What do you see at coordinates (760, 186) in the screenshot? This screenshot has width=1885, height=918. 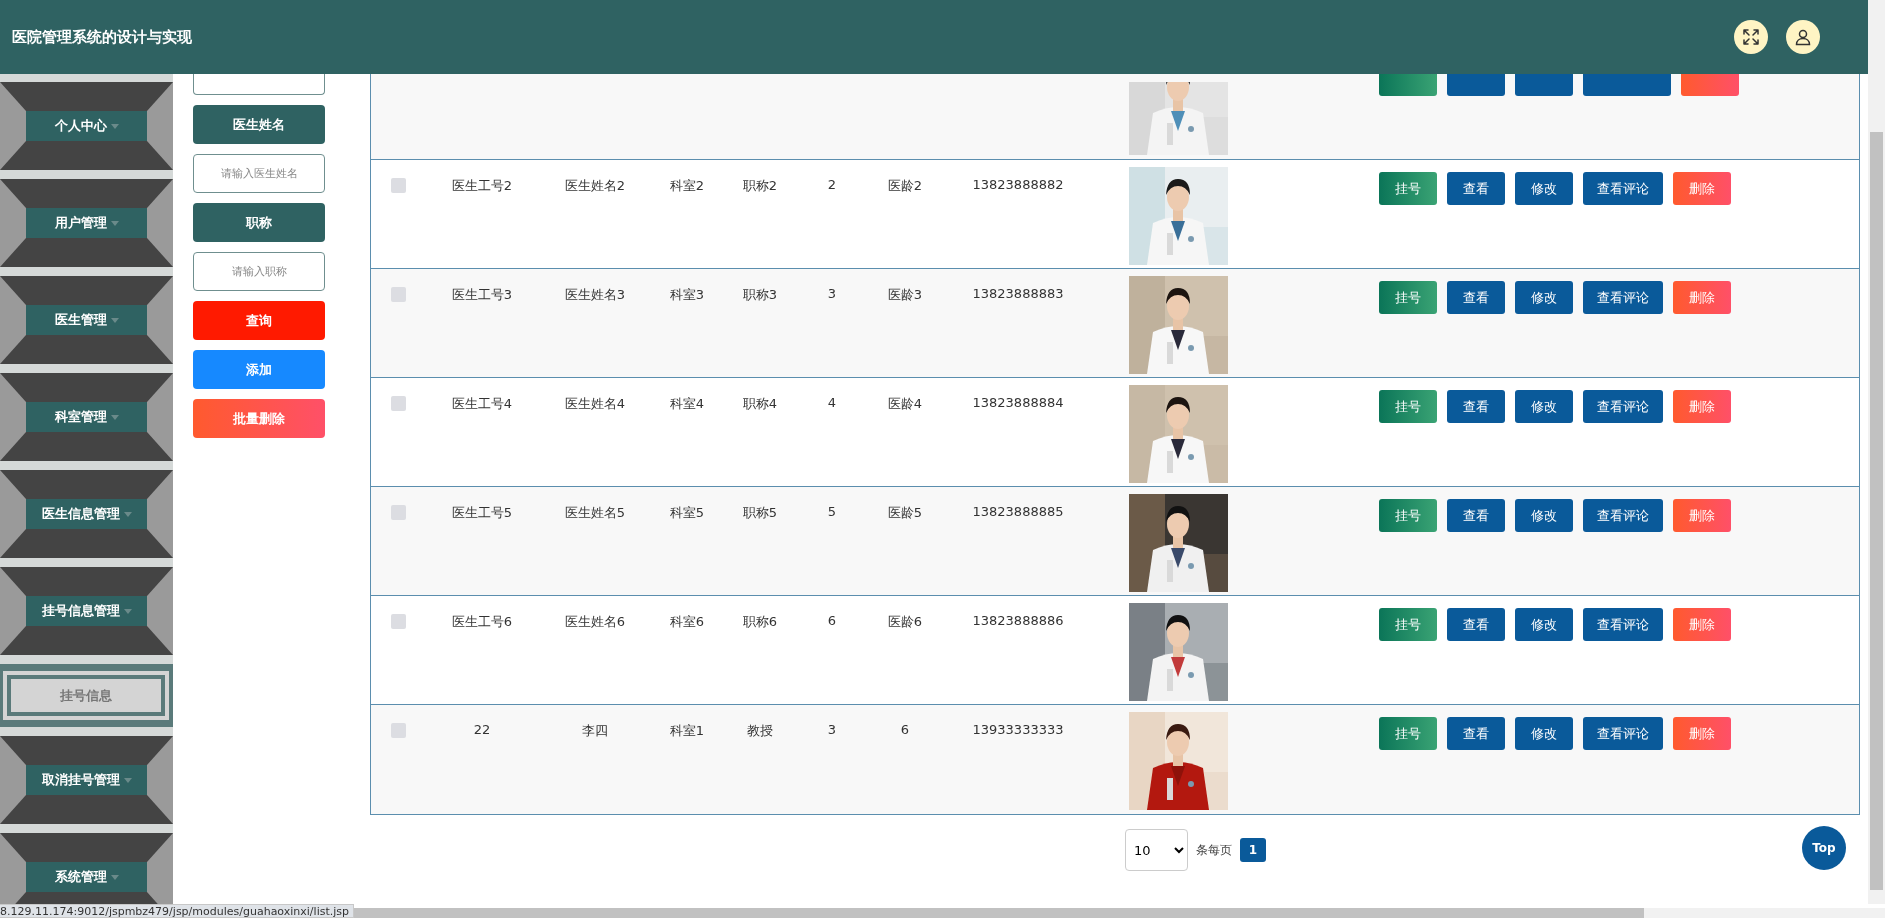 I see `table-cell-text: 职称2` at bounding box center [760, 186].